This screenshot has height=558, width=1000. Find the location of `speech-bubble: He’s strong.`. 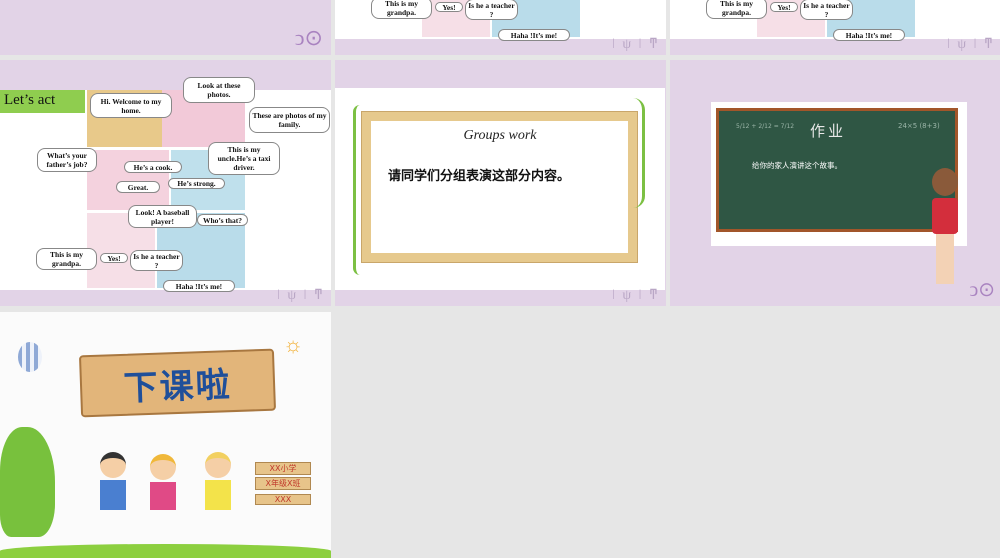

speech-bubble: He’s strong. is located at coordinates (196, 183).